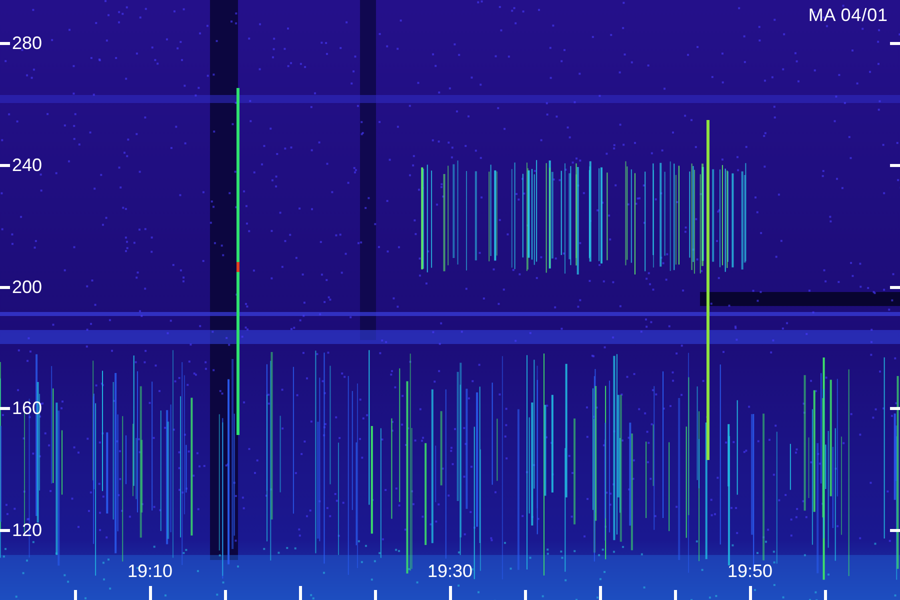  I want to click on axis-label: 19:10, so click(150, 571).